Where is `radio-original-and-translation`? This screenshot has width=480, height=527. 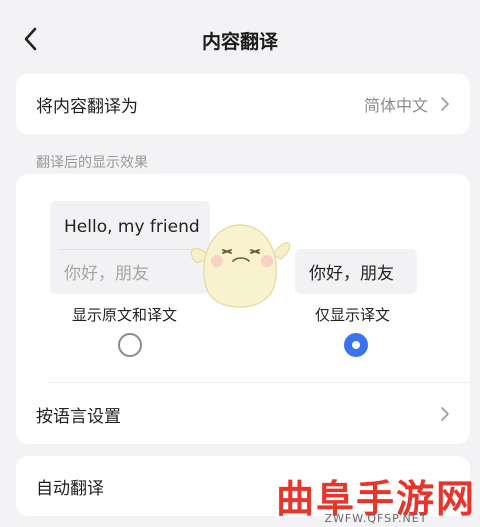
radio-original-and-translation is located at coordinates (130, 345).